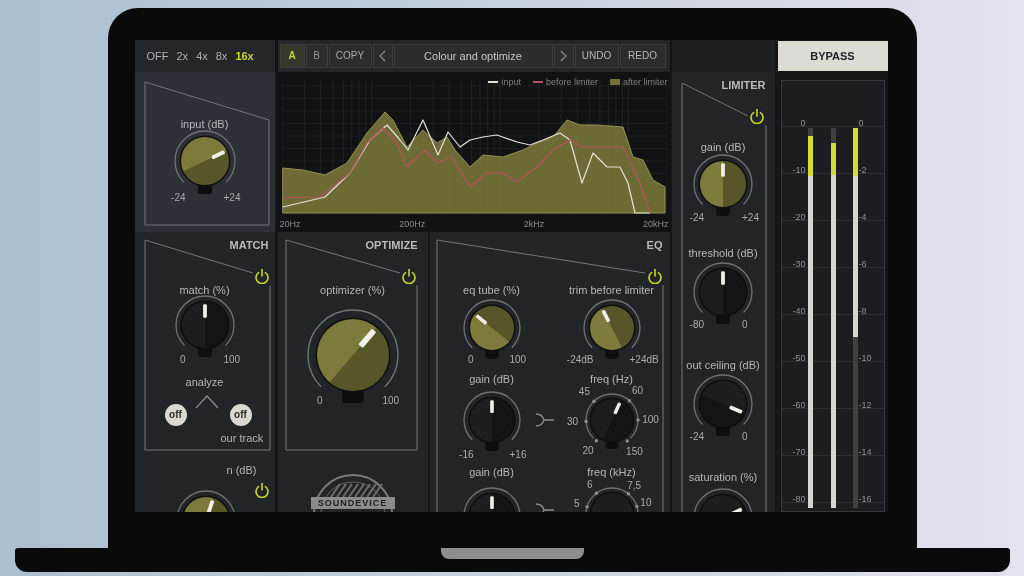  What do you see at coordinates (799, 311) in the screenshot?
I see `meter-scale-label: -40` at bounding box center [799, 311].